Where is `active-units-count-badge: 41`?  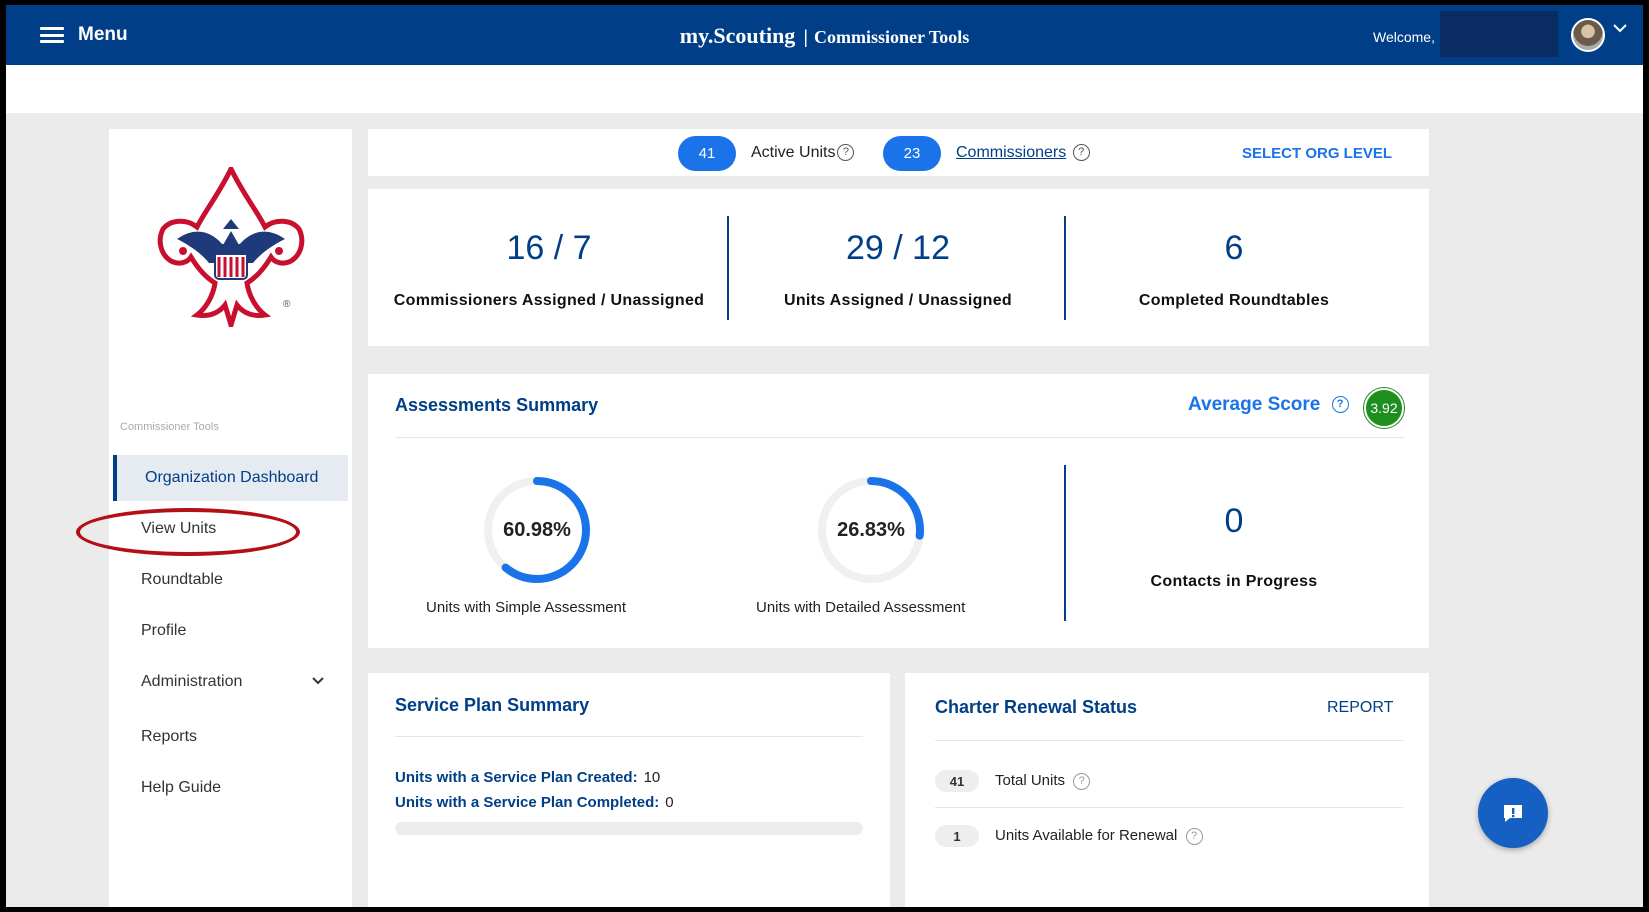 active-units-count-badge: 41 is located at coordinates (707, 153).